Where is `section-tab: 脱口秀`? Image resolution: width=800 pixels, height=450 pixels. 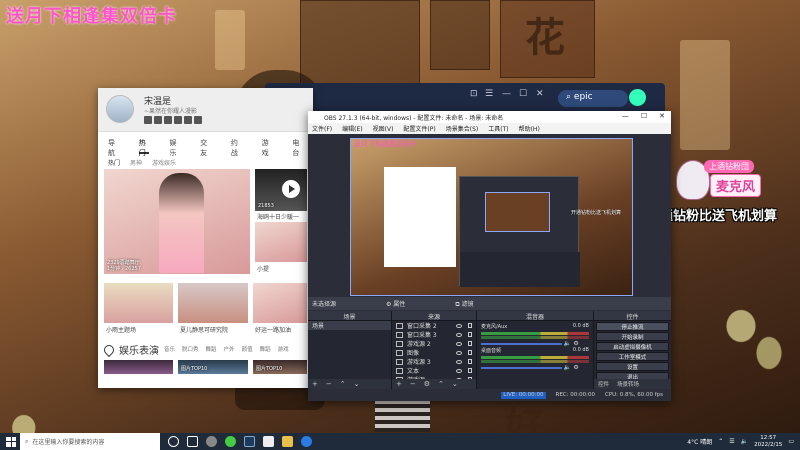 section-tab: 脱口秀 is located at coordinates (190, 349).